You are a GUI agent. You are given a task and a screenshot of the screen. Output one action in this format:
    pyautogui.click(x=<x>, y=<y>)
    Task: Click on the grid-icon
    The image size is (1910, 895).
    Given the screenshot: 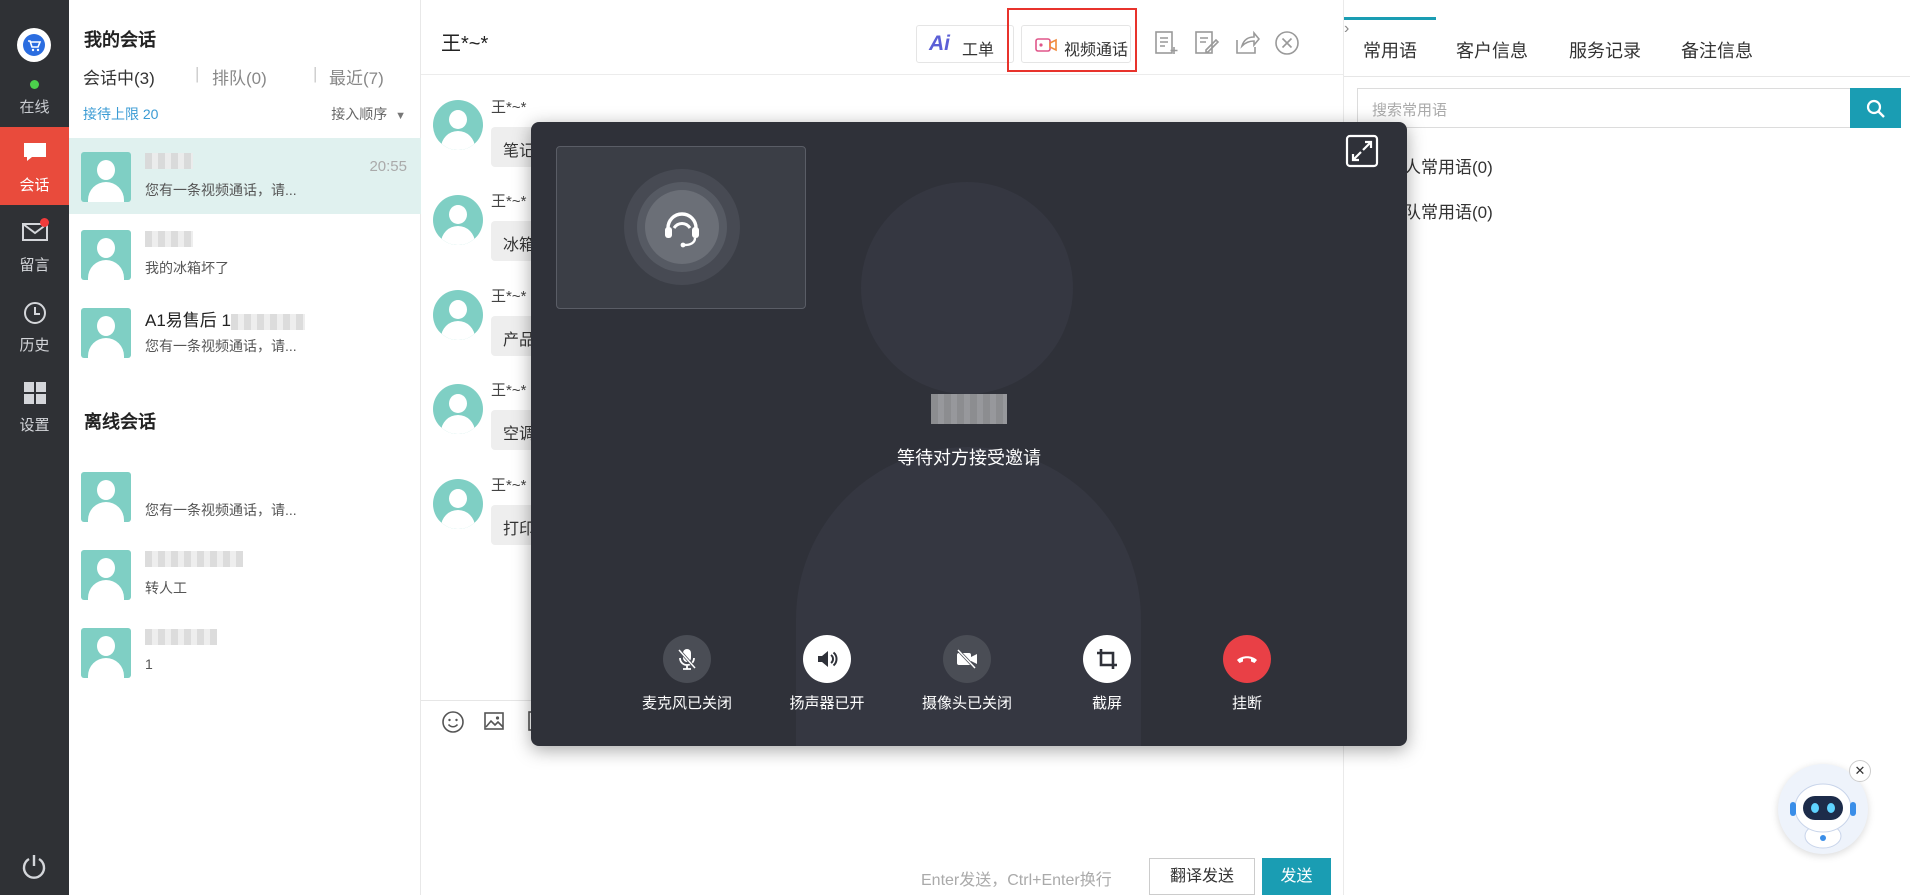 What is the action you would take?
    pyautogui.click(x=35, y=393)
    